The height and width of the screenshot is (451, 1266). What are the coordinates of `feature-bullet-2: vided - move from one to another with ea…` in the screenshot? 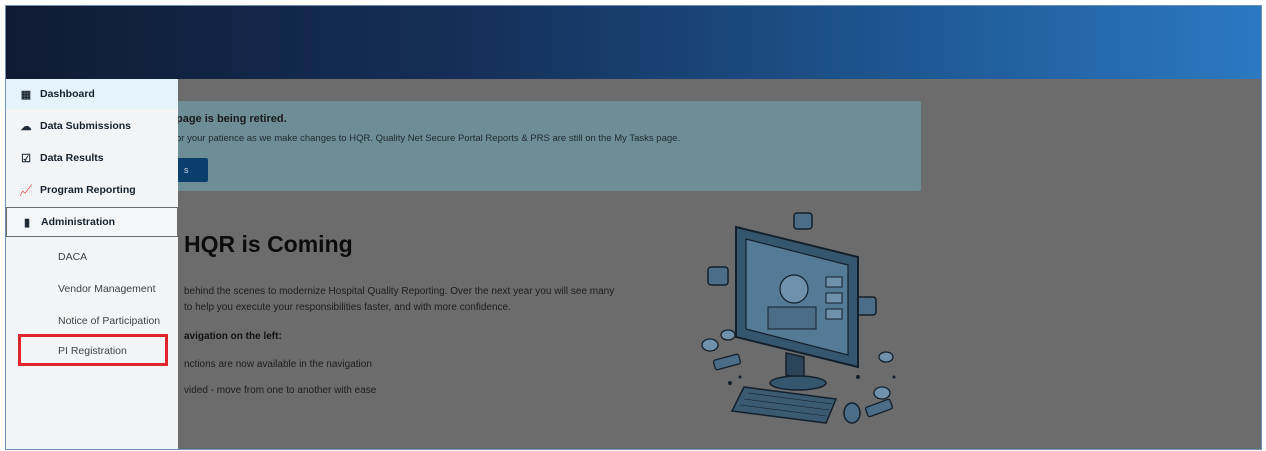 It's located at (280, 390).